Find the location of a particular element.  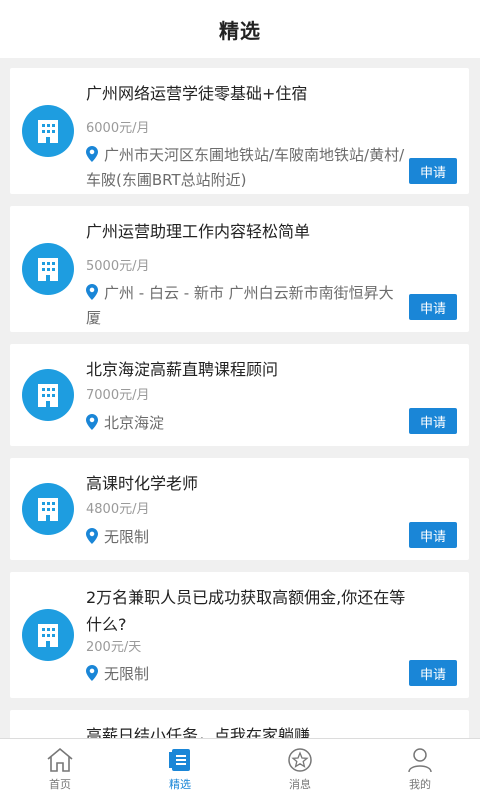

app-header: 精选 is located at coordinates (240, 29).